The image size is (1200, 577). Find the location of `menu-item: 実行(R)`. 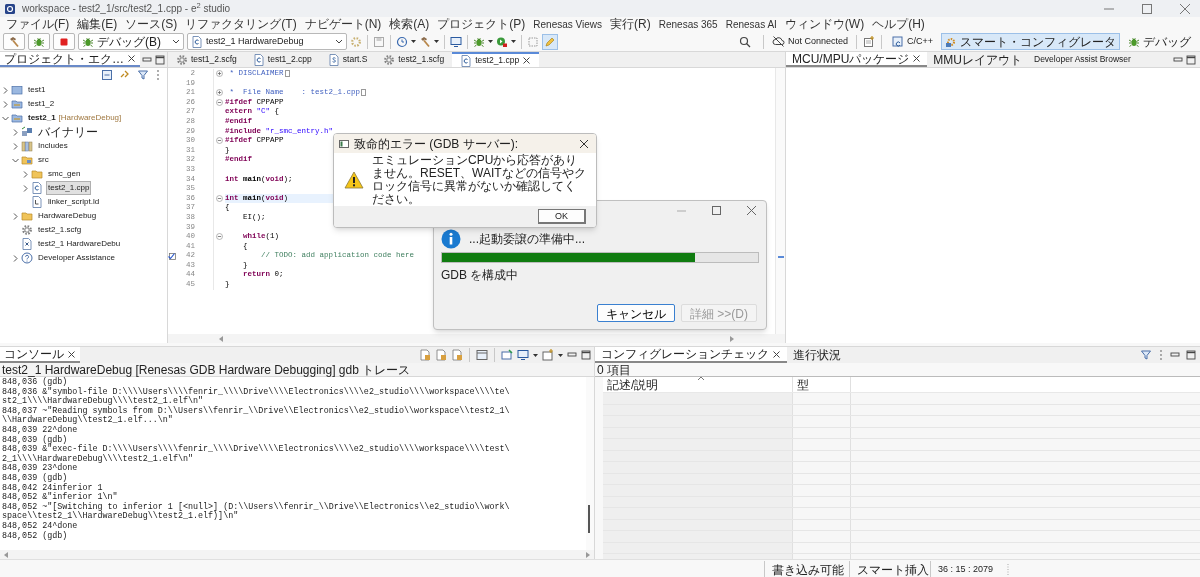

menu-item: 実行(R) is located at coordinates (630, 24).